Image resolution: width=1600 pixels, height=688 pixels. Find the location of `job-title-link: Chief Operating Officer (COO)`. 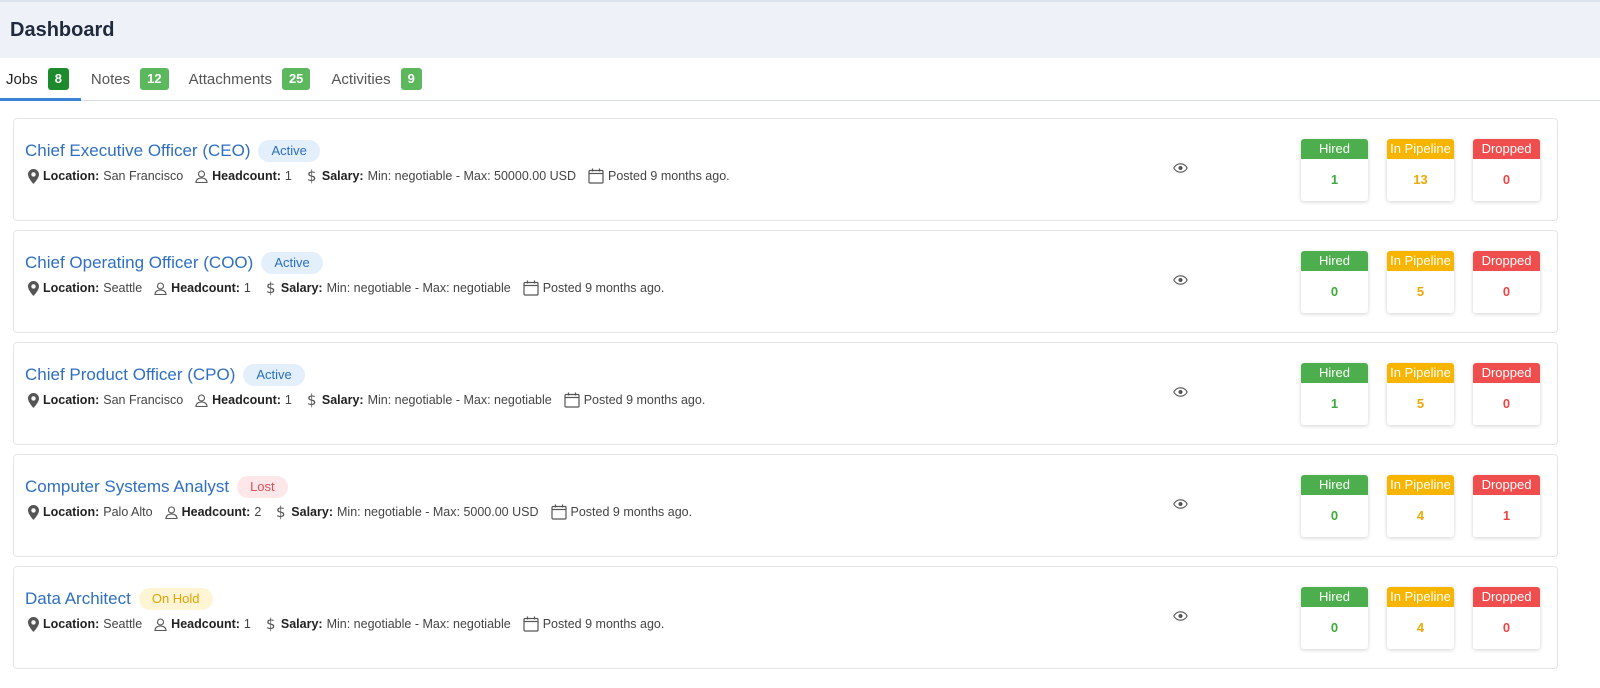

job-title-link: Chief Operating Officer (COO) is located at coordinates (139, 263).